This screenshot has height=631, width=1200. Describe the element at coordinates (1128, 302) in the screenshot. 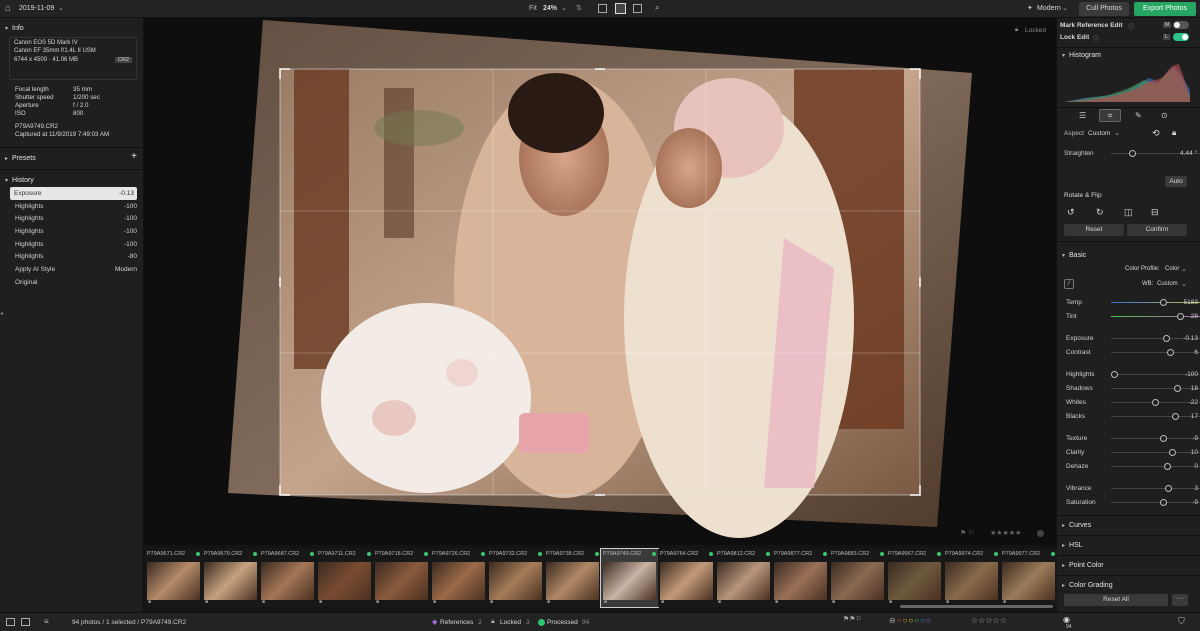

I see `slider-temp: Temp 5183` at that location.